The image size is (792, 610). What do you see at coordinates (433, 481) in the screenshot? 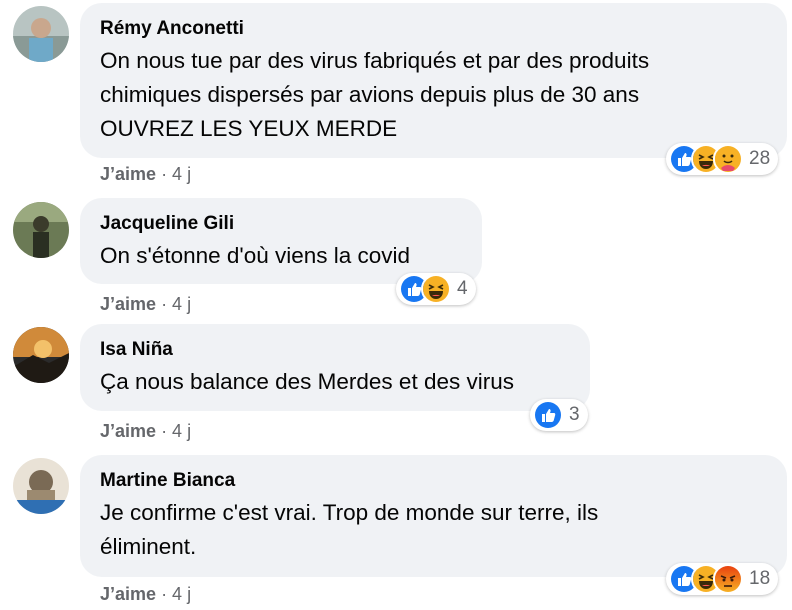
I see `comment-author: Martine Bianca` at bounding box center [433, 481].